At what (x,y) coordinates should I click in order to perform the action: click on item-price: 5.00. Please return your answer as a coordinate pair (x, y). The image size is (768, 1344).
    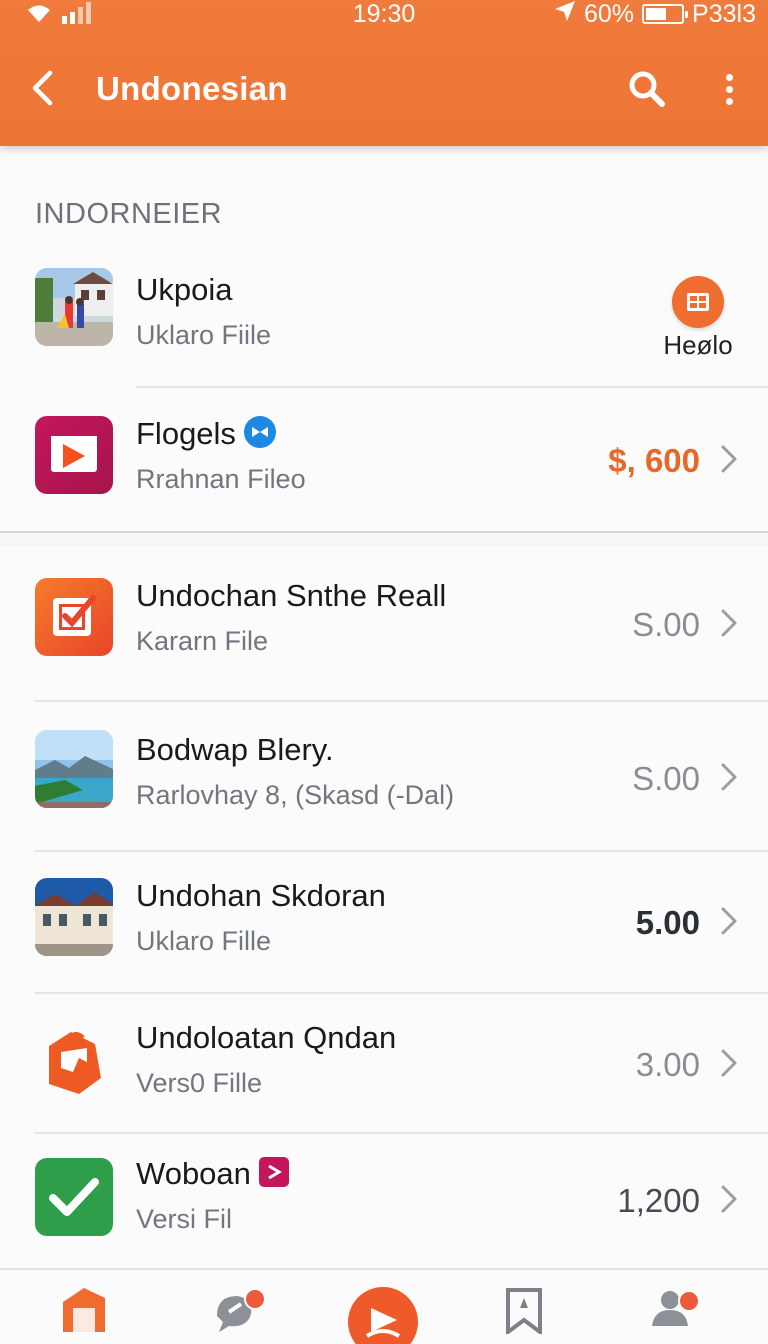
    Looking at the image, I should click on (667, 922).